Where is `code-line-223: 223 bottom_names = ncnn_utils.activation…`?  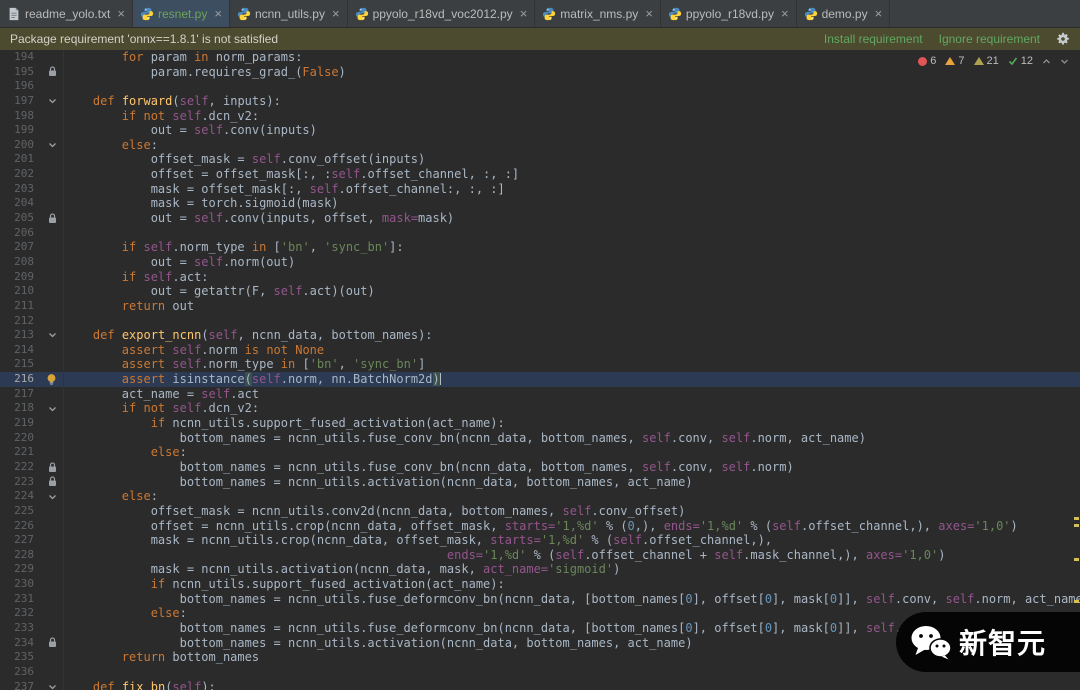 code-line-223: 223 bottom_names = ncnn_utils.activation… is located at coordinates (540, 482).